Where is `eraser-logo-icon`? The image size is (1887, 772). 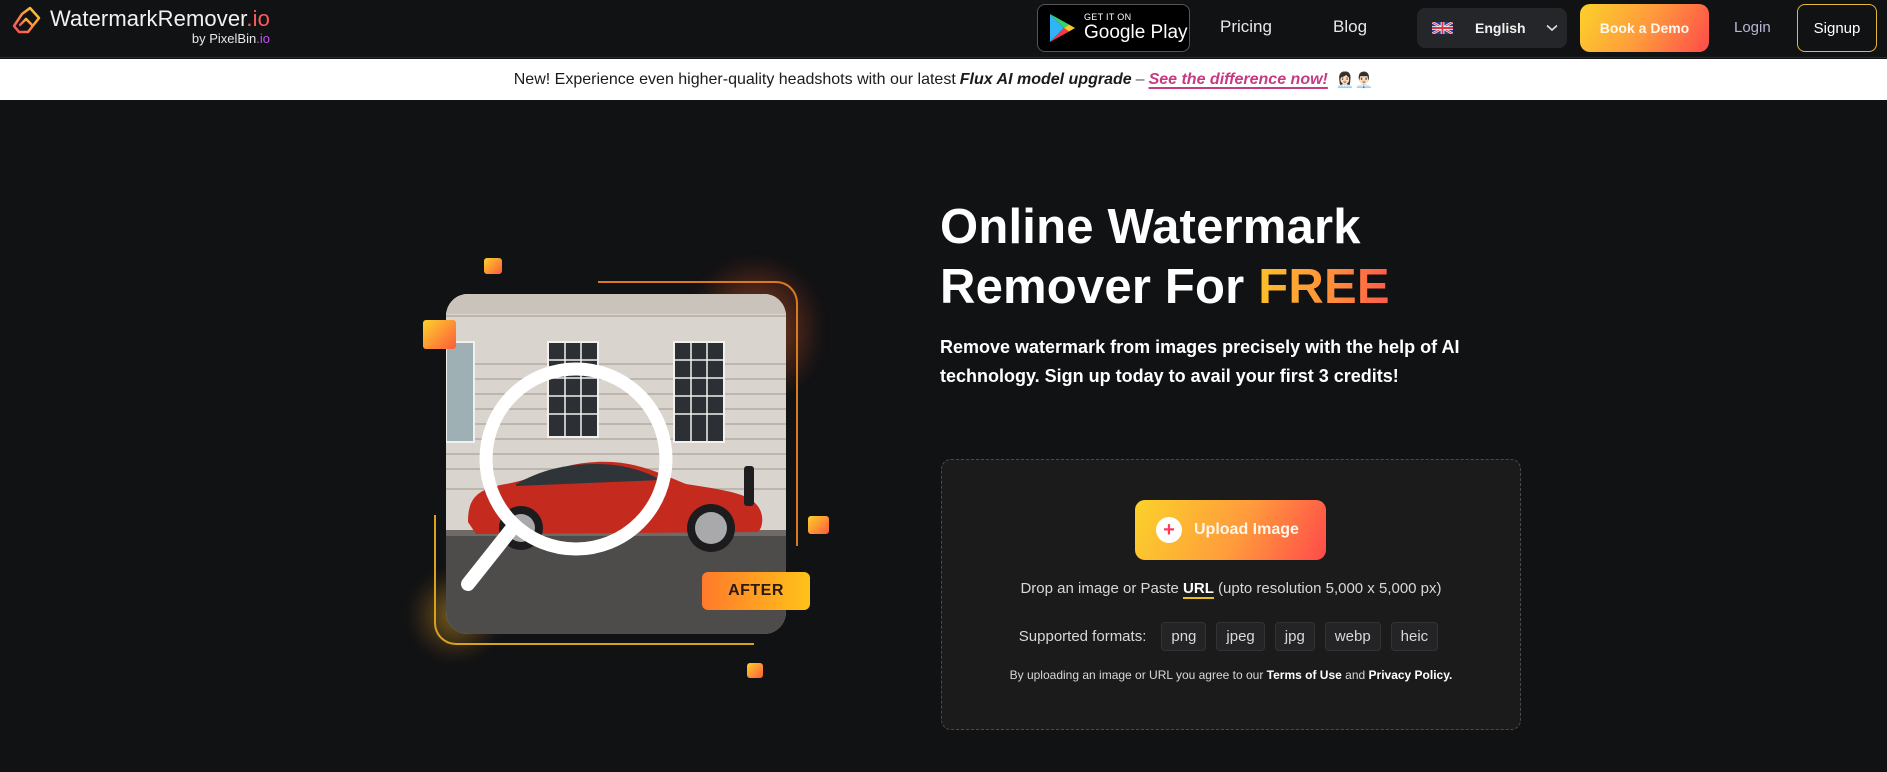
eraser-logo-icon is located at coordinates (25, 21).